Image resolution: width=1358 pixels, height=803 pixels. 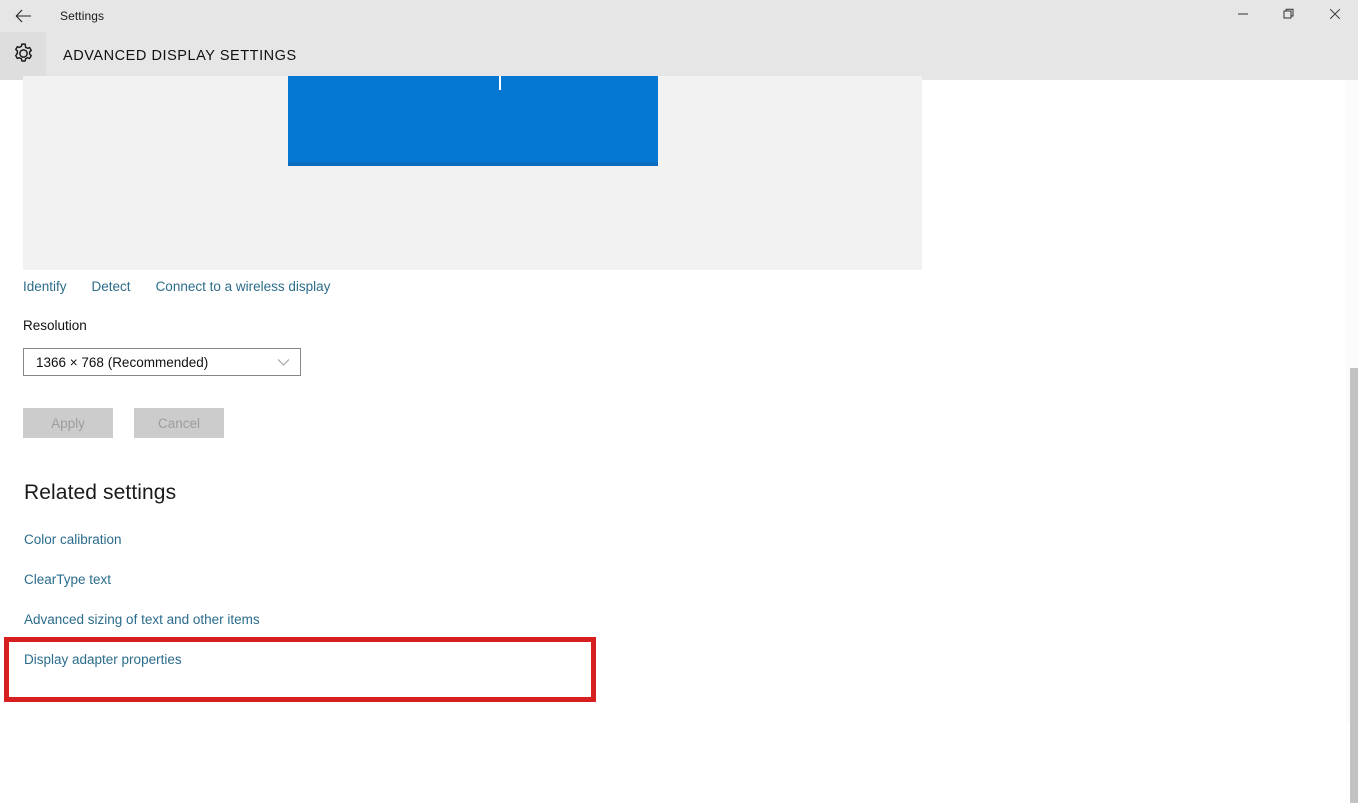 What do you see at coordinates (180, 56) in the screenshot?
I see `page-title: ADVANCED DISPLAY SETTINGS` at bounding box center [180, 56].